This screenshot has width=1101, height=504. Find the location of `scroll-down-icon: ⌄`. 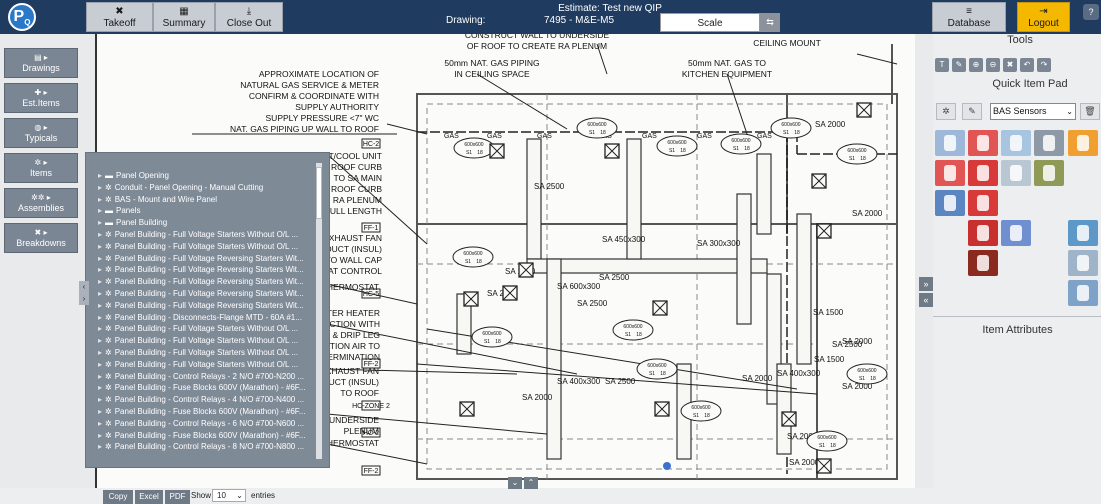

scroll-down-icon: ⌄ is located at coordinates (515, 483).